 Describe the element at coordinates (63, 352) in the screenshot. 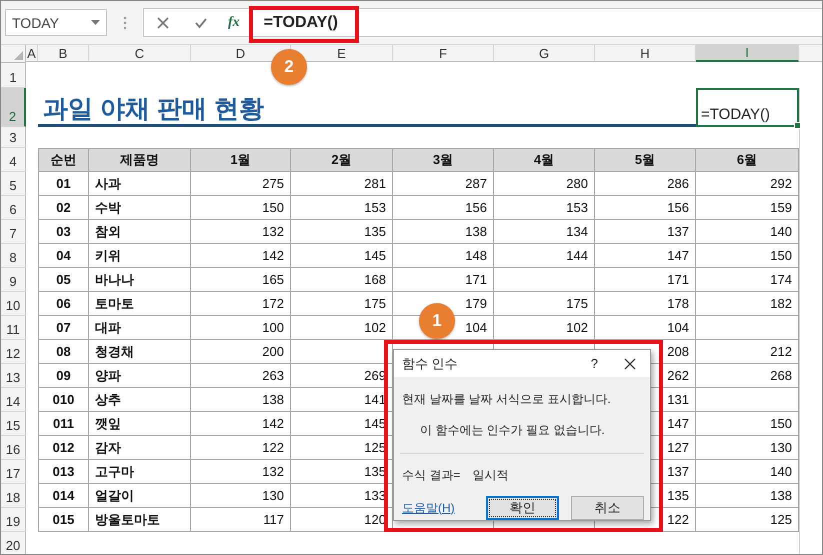

I see `table-cell: 08` at that location.